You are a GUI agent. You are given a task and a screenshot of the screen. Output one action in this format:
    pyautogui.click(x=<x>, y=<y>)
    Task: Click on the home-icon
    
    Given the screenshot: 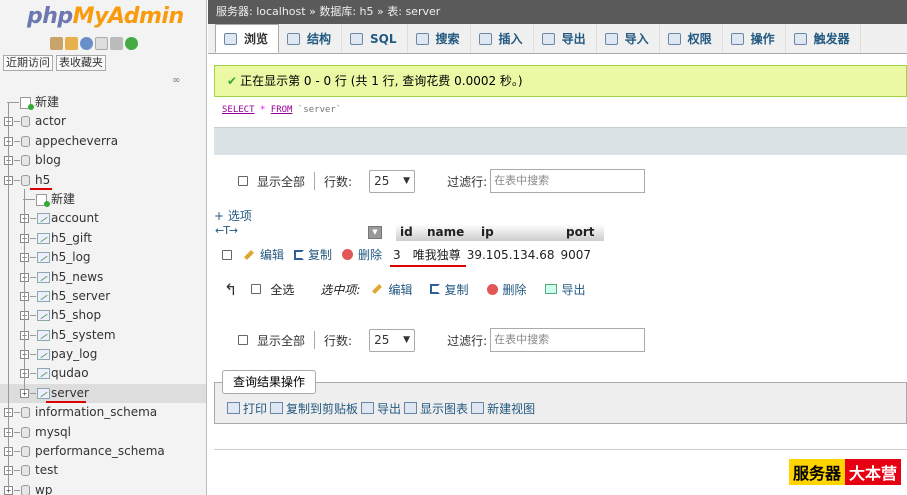 What is the action you would take?
    pyautogui.click(x=56, y=43)
    